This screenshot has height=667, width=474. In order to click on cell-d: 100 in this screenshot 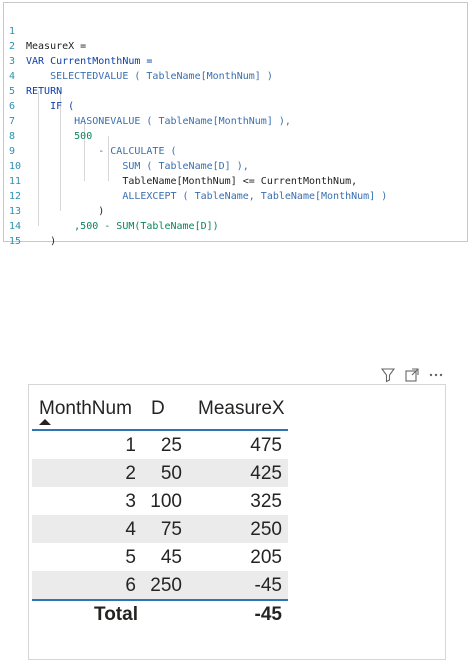, I will do `click(166, 501)`.